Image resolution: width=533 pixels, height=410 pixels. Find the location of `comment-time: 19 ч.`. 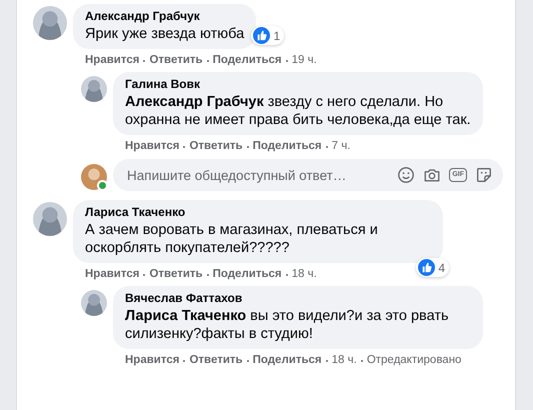

comment-time: 19 ч. is located at coordinates (304, 60).